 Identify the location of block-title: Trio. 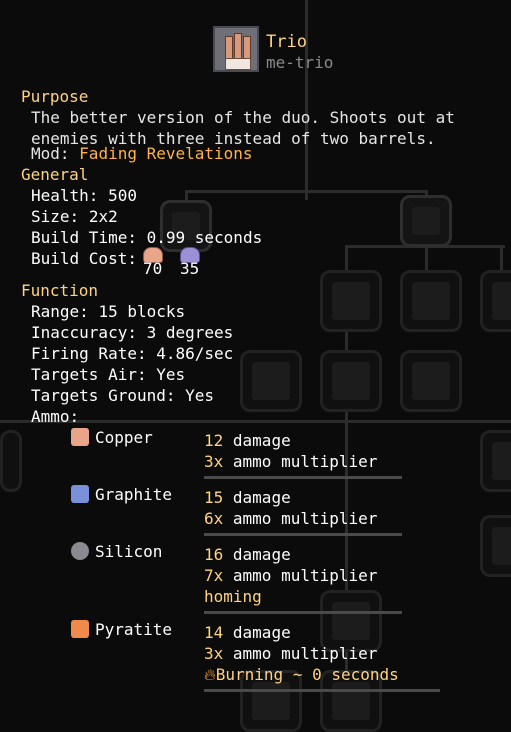
(286, 42).